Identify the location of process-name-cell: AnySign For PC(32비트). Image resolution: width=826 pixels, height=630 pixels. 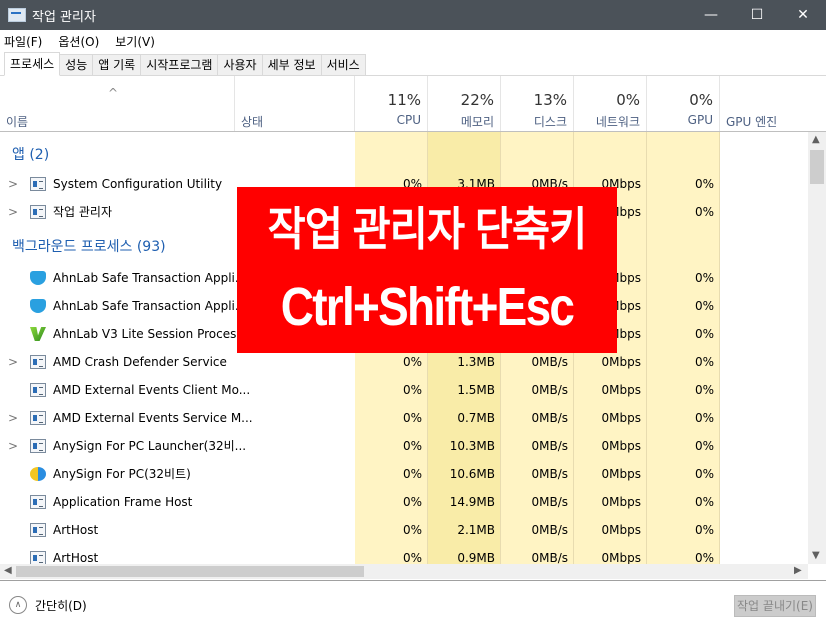
(95, 474).